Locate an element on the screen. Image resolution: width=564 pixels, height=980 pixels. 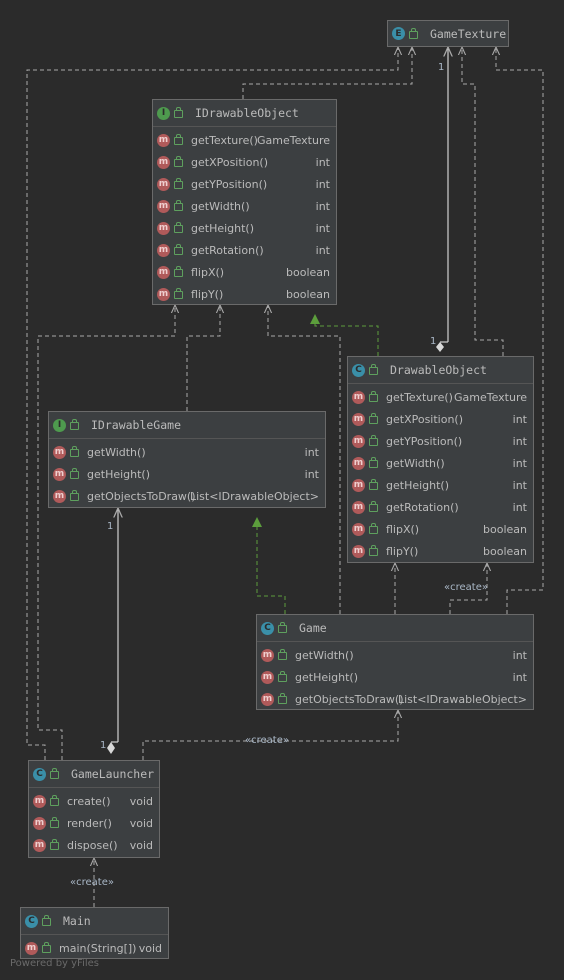
method-name: getObjectsToDraw() is located at coordinates (349, 699).